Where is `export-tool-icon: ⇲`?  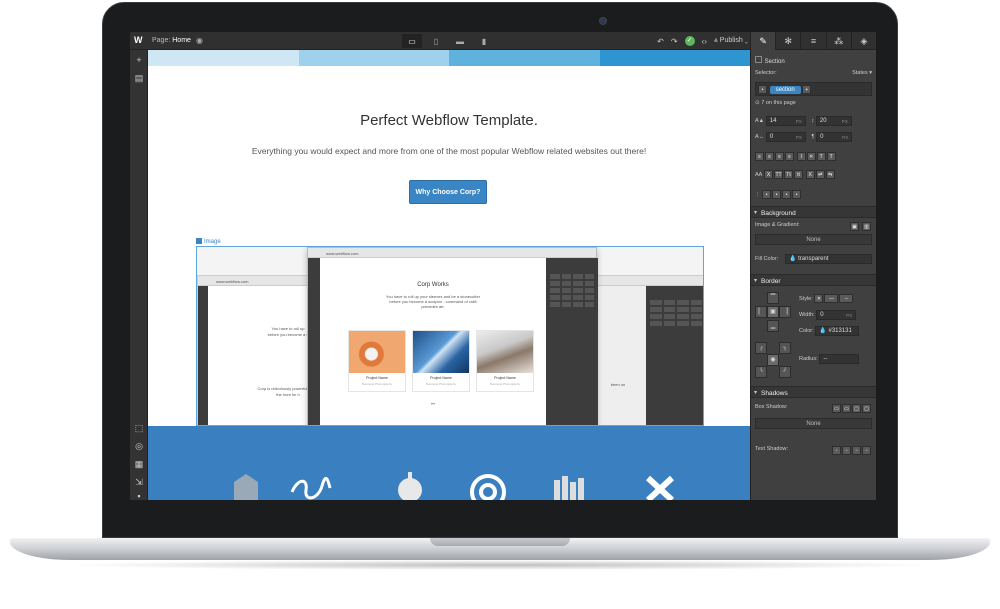 export-tool-icon: ⇲ is located at coordinates (139, 482).